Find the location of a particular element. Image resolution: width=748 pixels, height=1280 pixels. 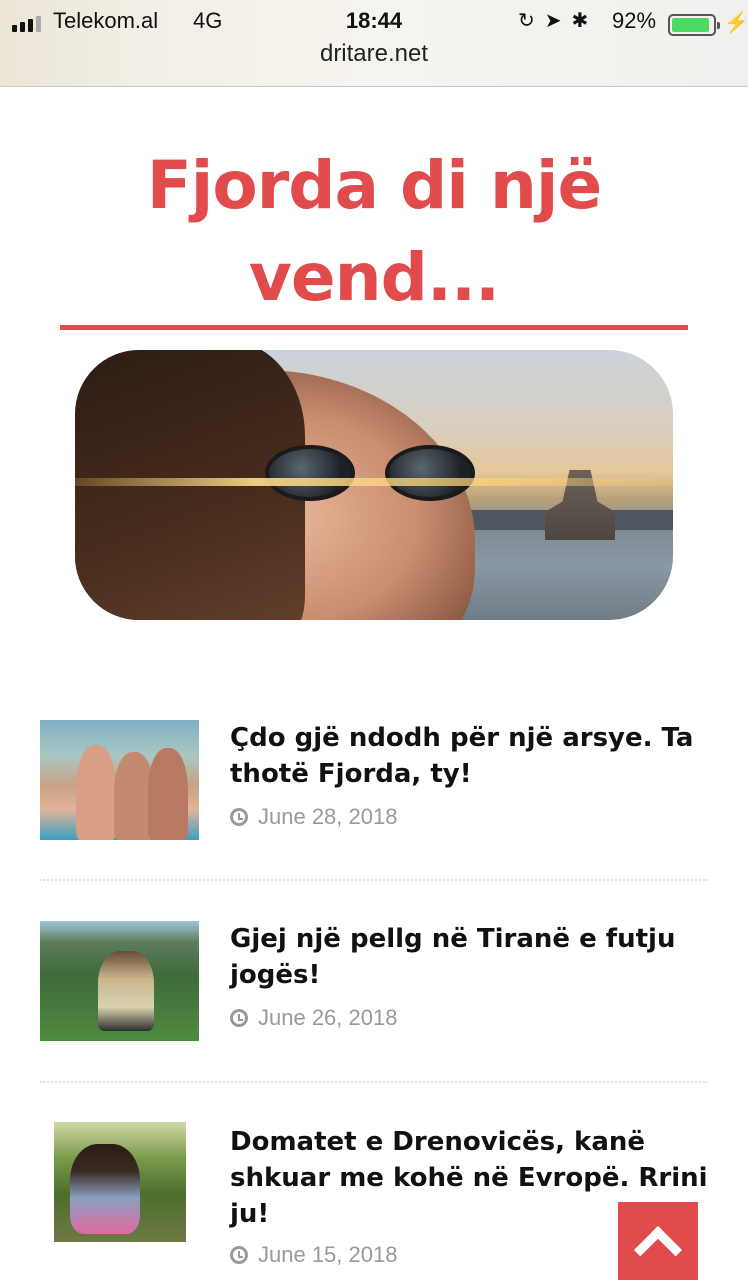

bluetooth-icon: ✱ is located at coordinates (580, 21).